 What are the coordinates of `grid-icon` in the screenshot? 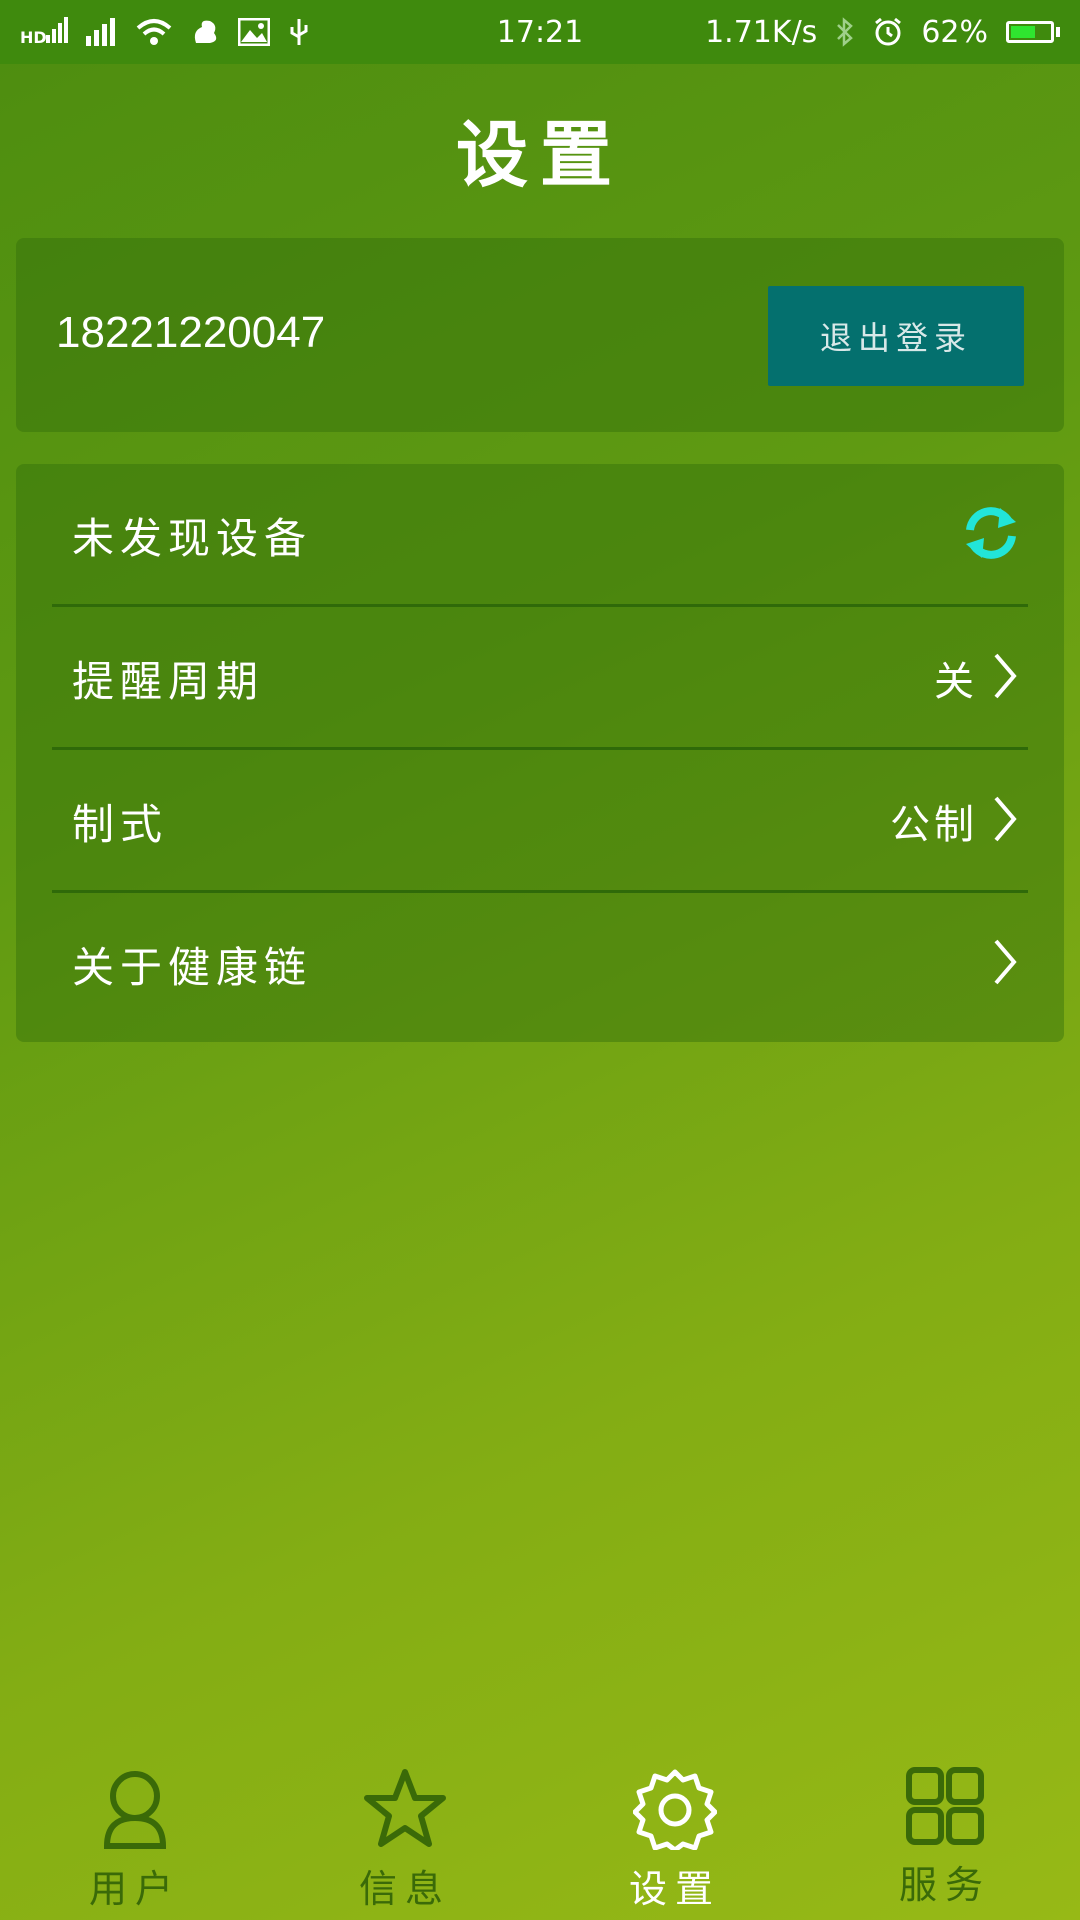 It's located at (945, 1808).